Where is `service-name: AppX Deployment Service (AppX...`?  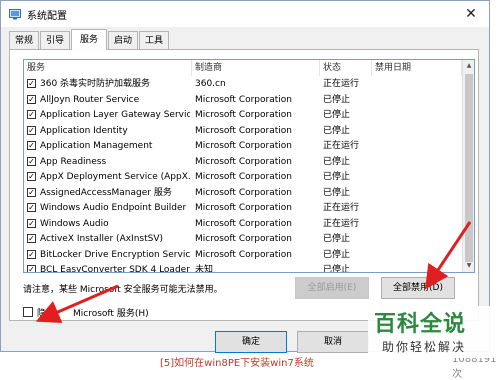
service-name: AppX Deployment Service (AppX... is located at coordinates (115, 177).